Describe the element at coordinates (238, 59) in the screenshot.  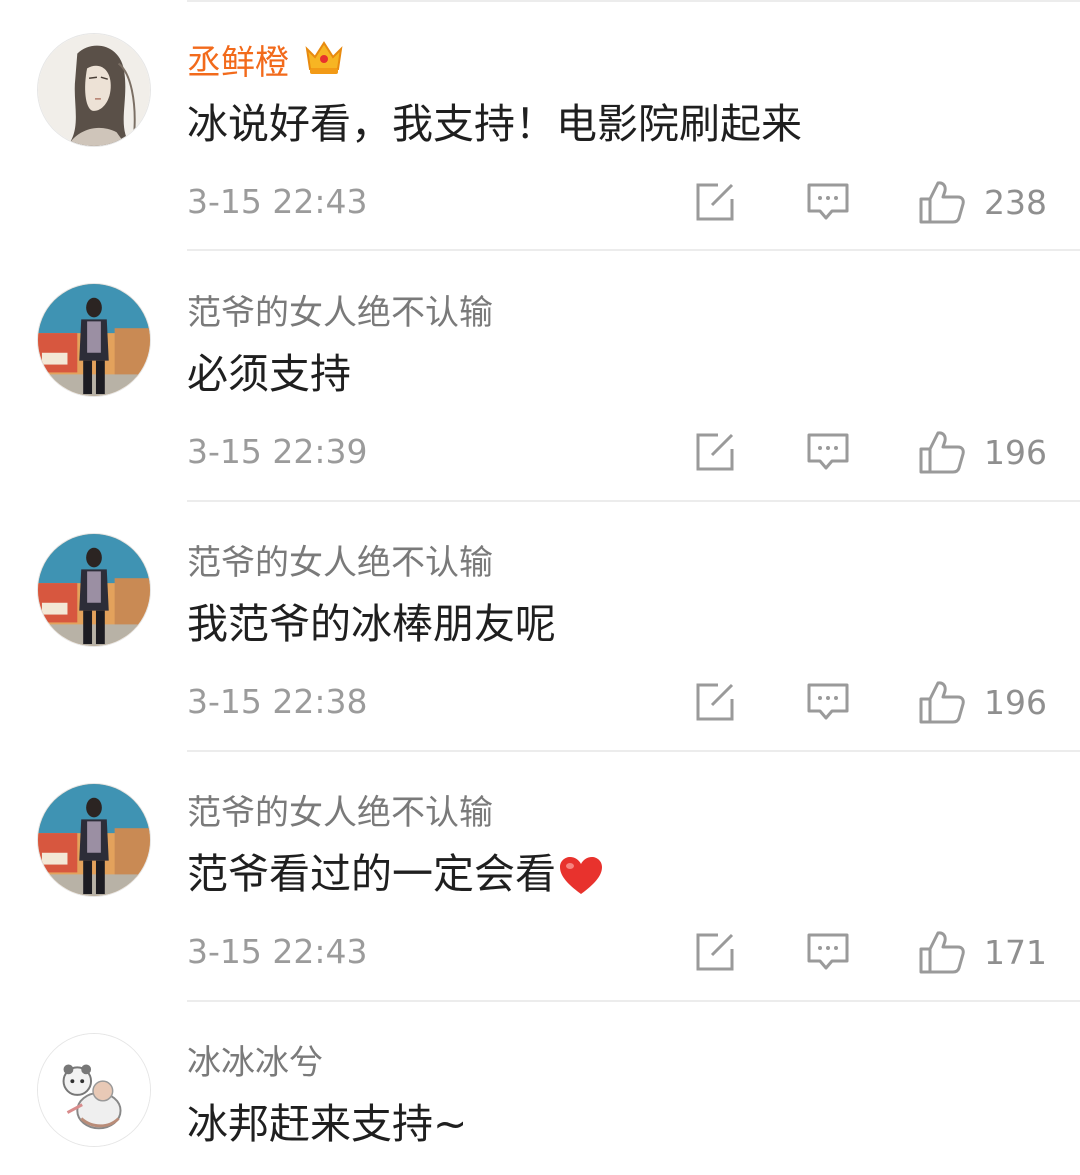
I see `username: 丞鲜橙` at that location.